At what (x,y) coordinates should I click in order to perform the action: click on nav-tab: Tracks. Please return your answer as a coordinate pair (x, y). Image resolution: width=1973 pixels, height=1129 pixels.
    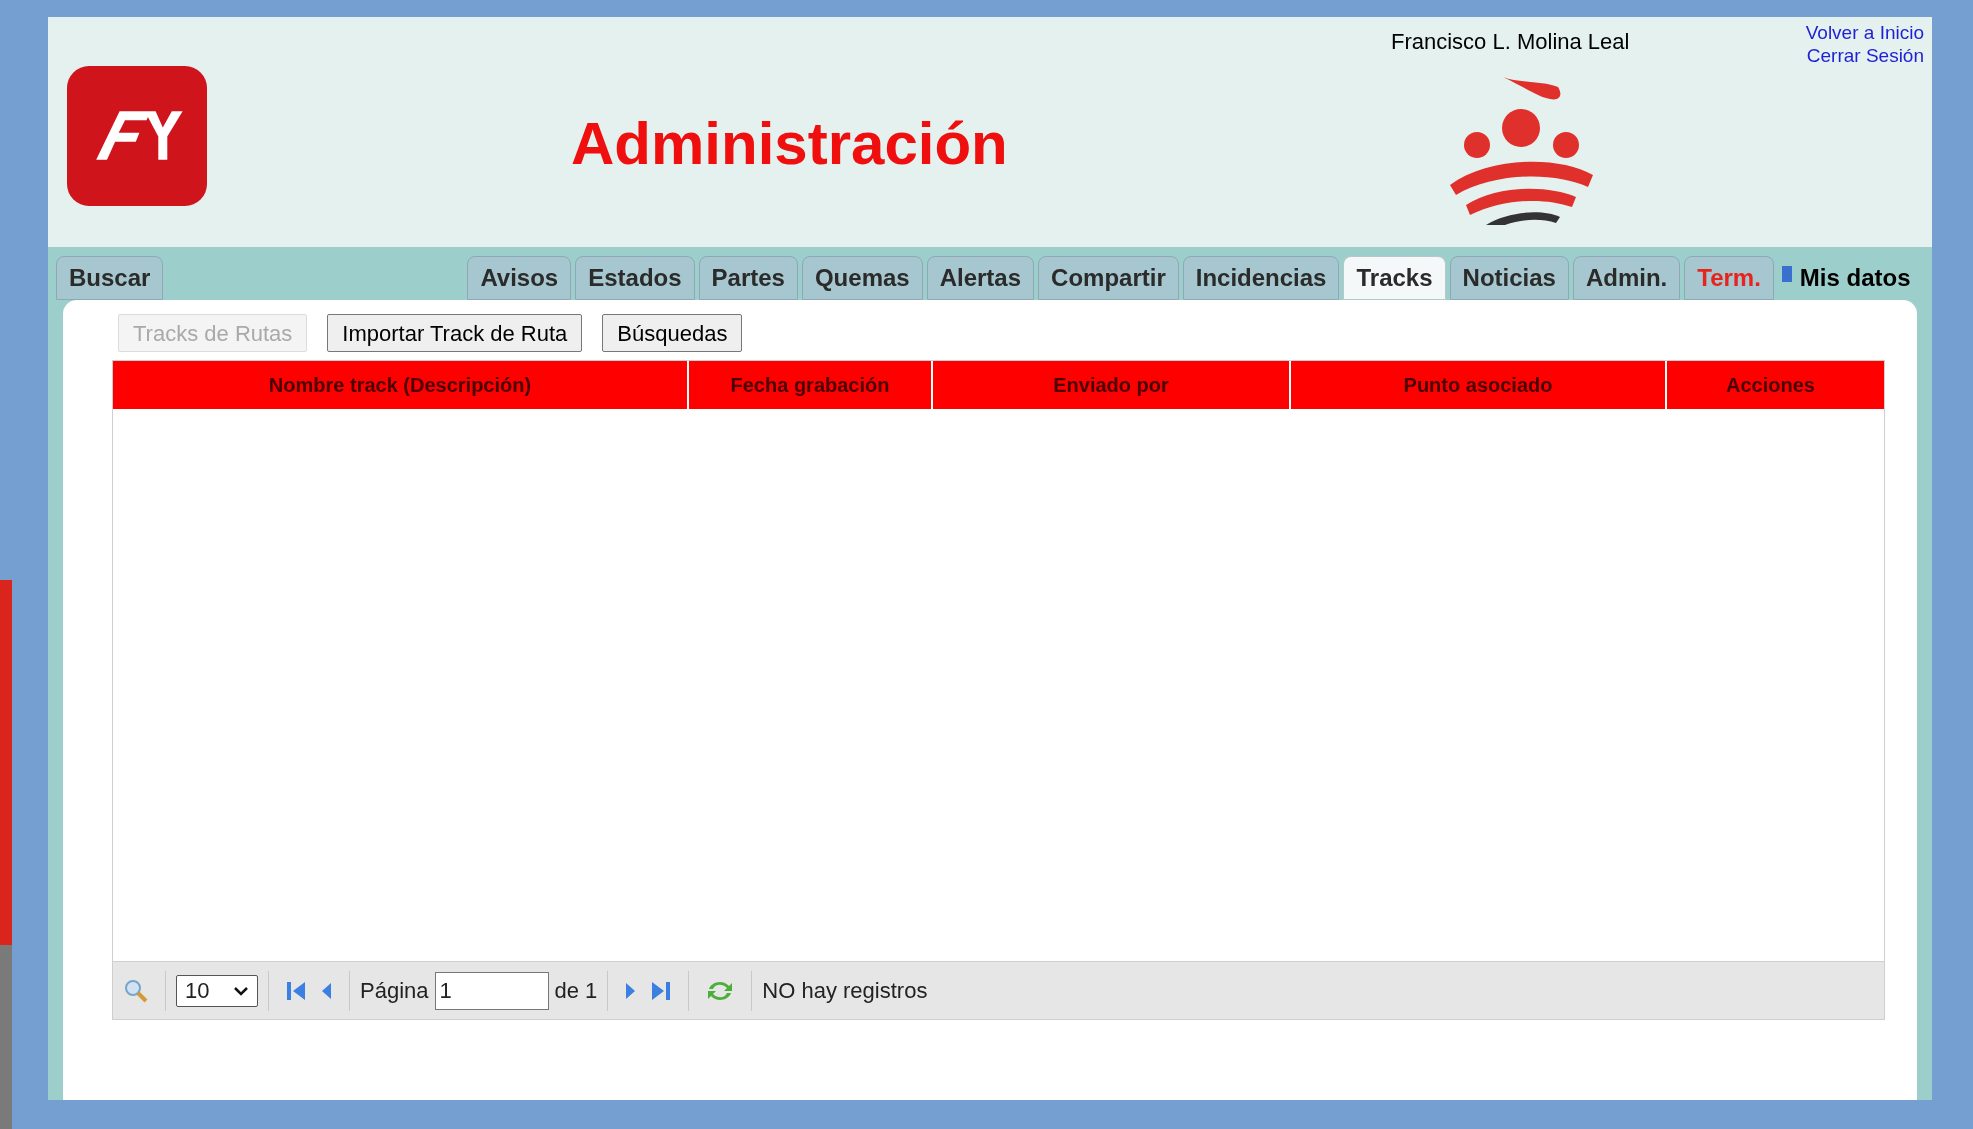
    Looking at the image, I should click on (1394, 278).